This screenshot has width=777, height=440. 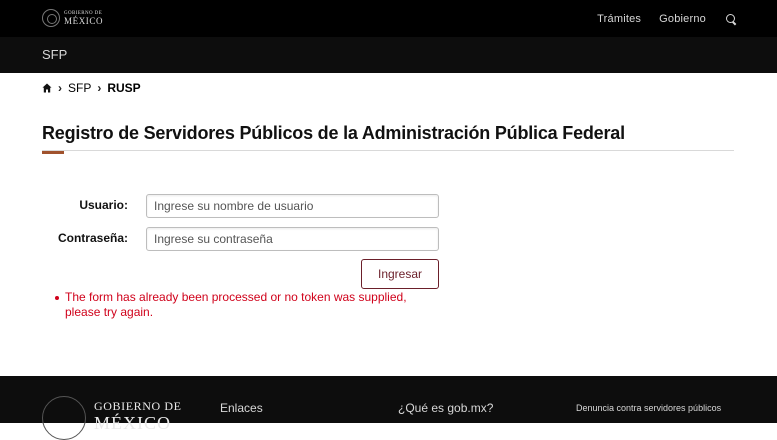 I want to click on login-button: Ingresar, so click(x=400, y=274).